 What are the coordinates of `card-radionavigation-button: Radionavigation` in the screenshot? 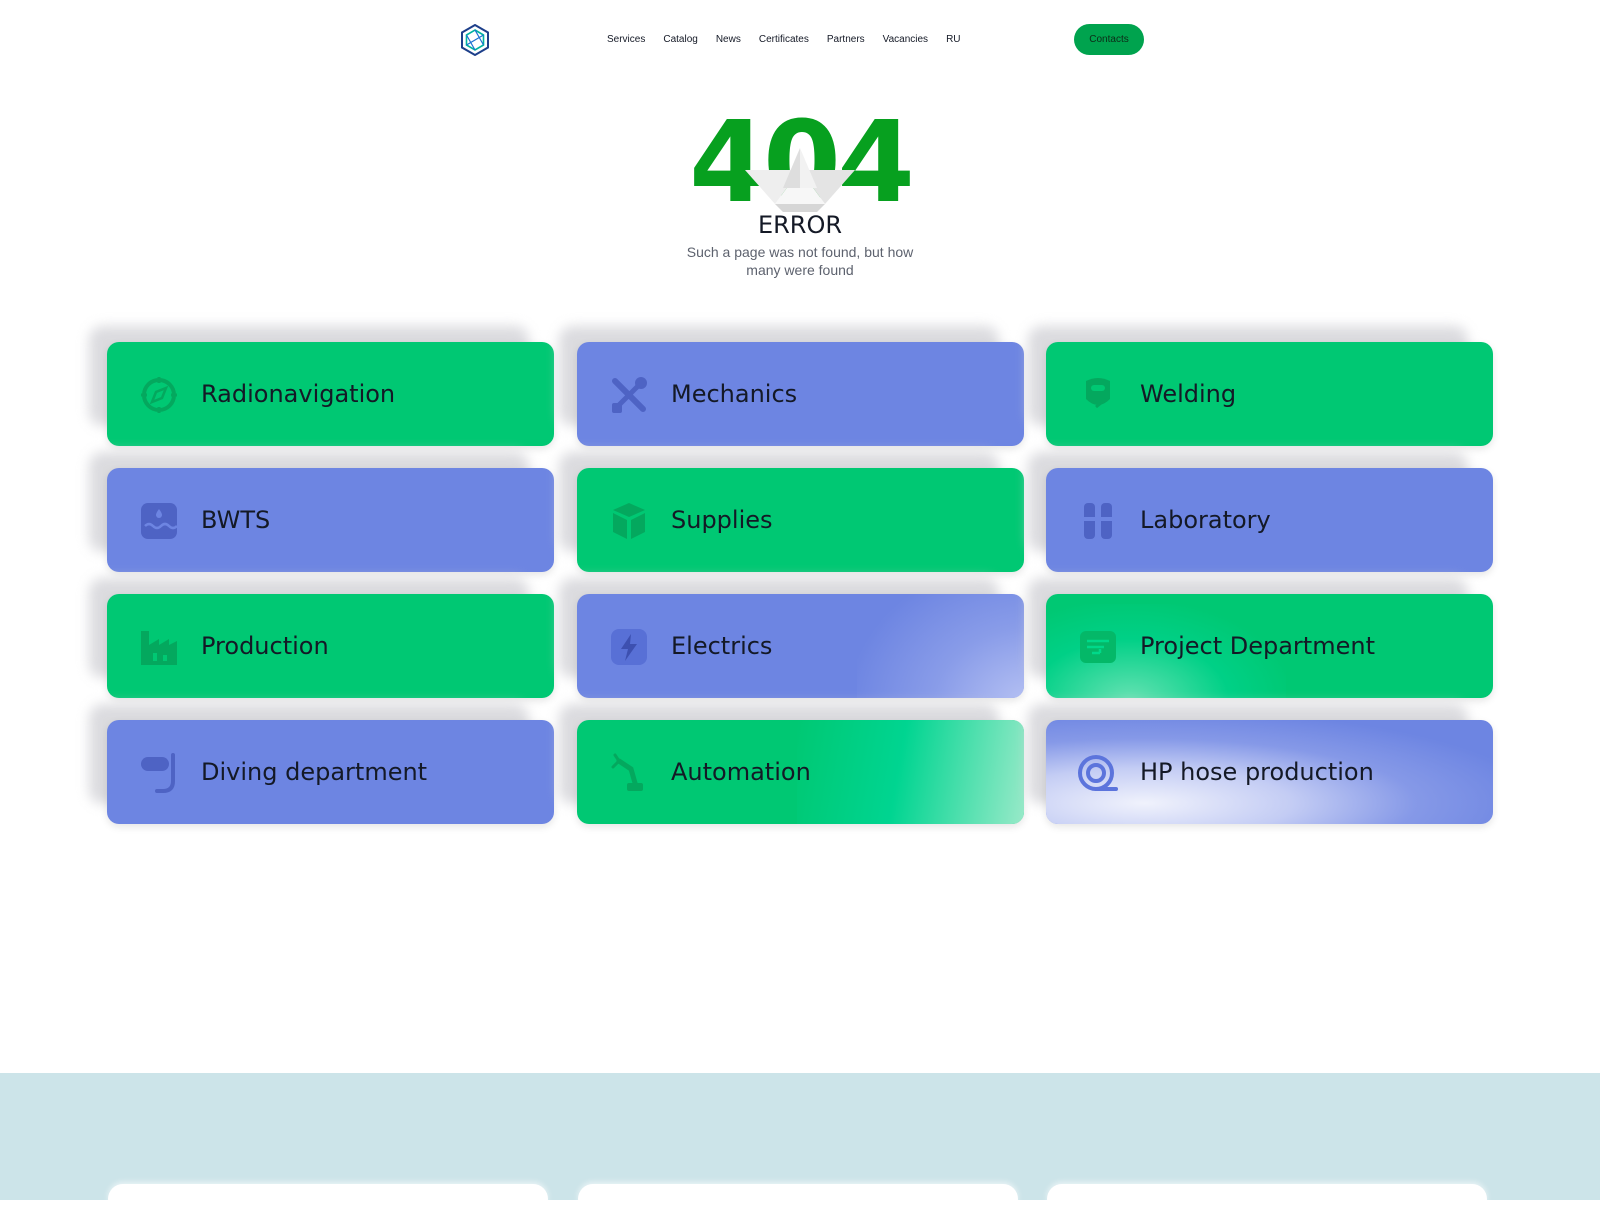 It's located at (330, 394).